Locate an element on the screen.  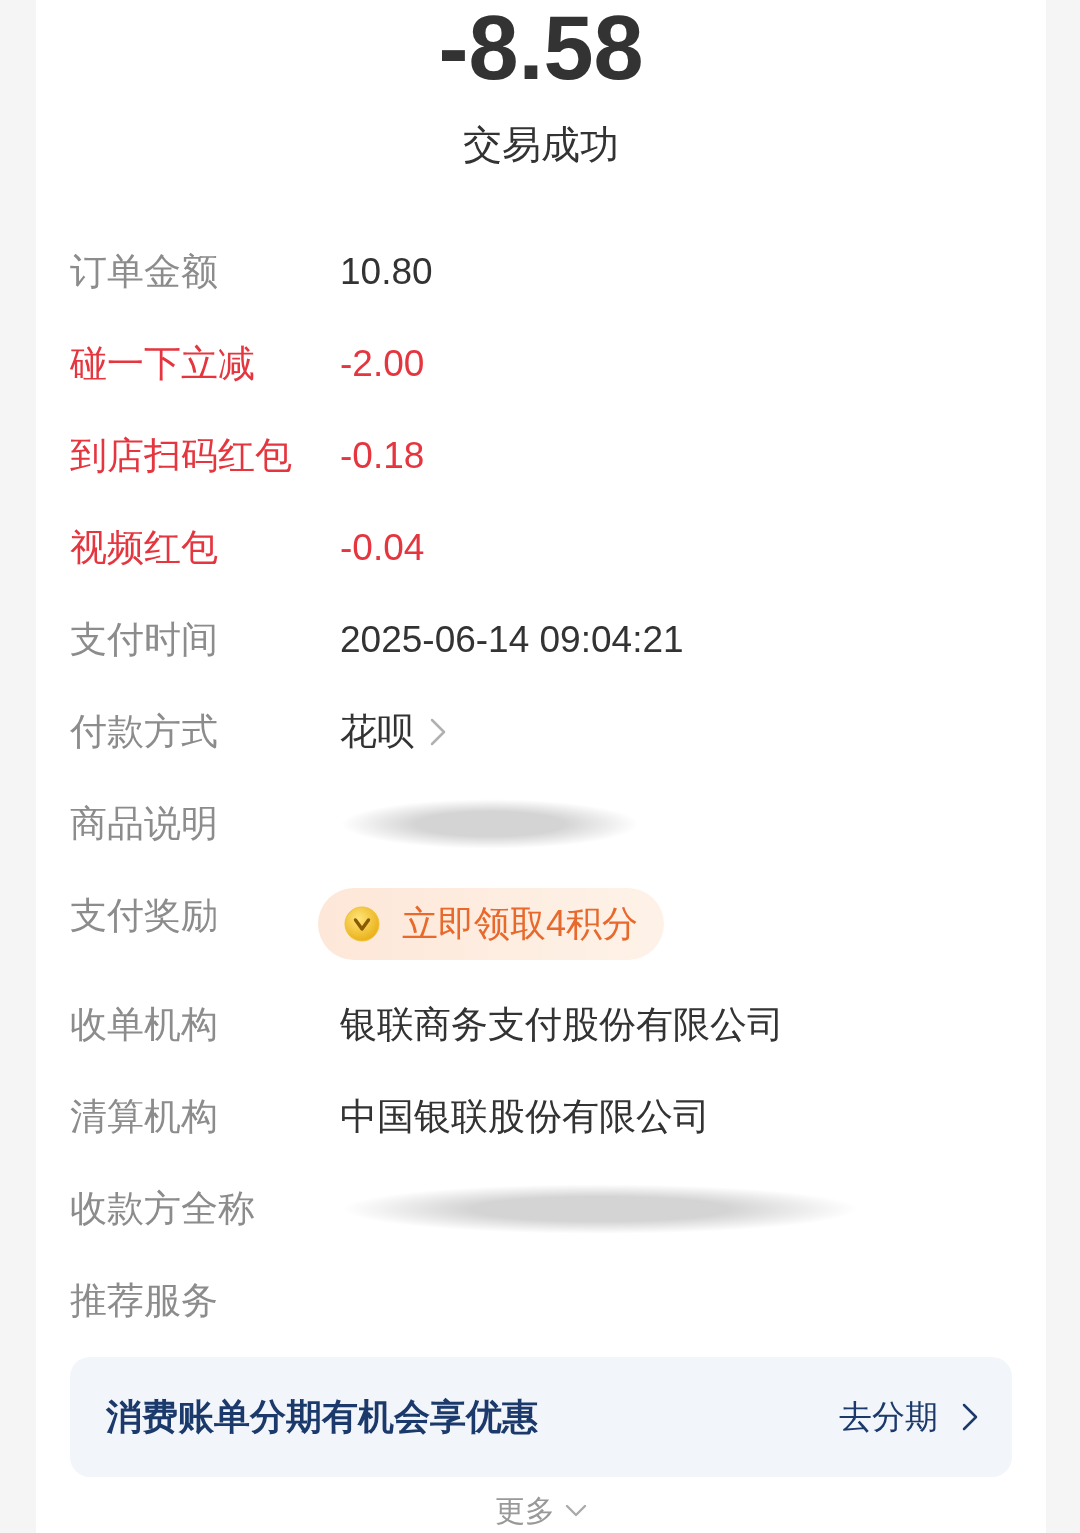
field-label: 到店扫码红包 is located at coordinates (181, 456).